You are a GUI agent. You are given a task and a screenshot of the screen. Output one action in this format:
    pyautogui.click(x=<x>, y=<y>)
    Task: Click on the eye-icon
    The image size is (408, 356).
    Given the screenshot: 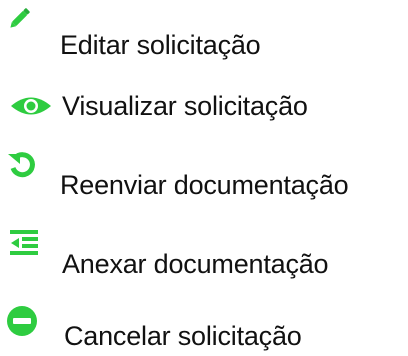 What is the action you would take?
    pyautogui.click(x=31, y=106)
    